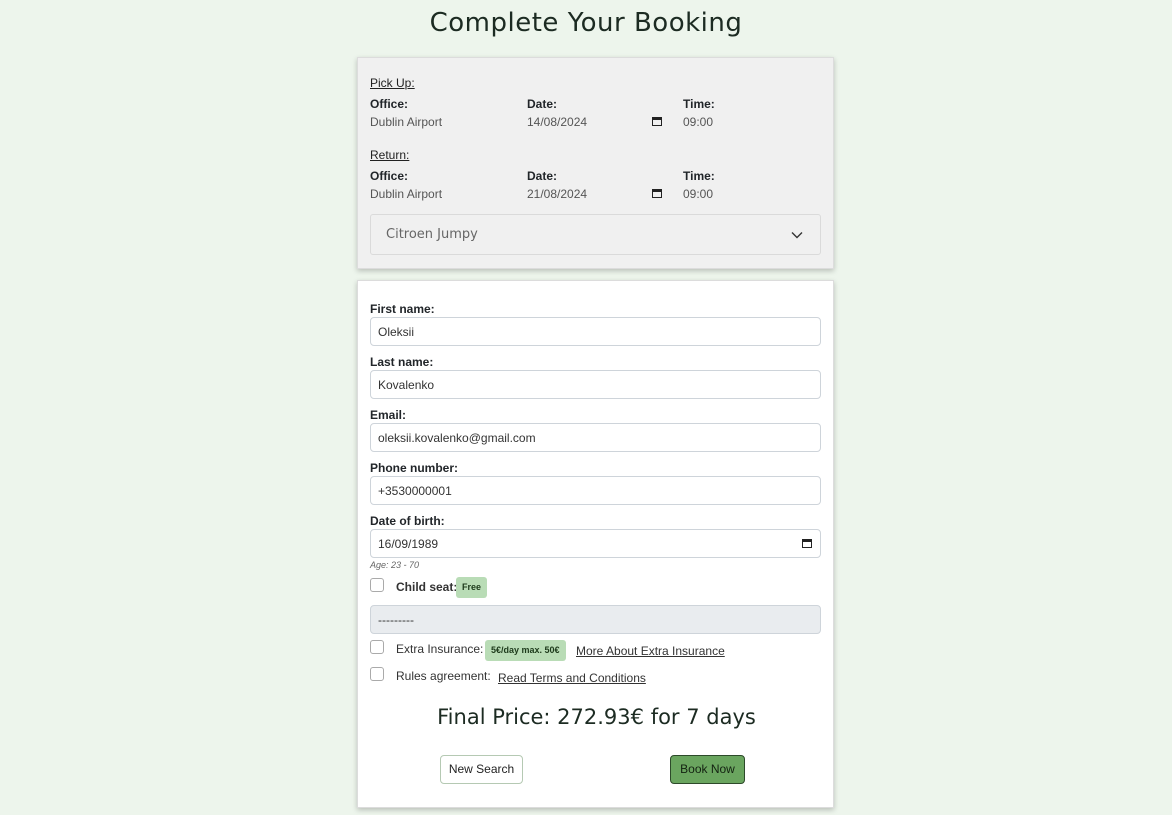 The width and height of the screenshot is (1172, 815). Describe the element at coordinates (396, 332) in the screenshot. I see `first-name-value: Oleksii` at that location.